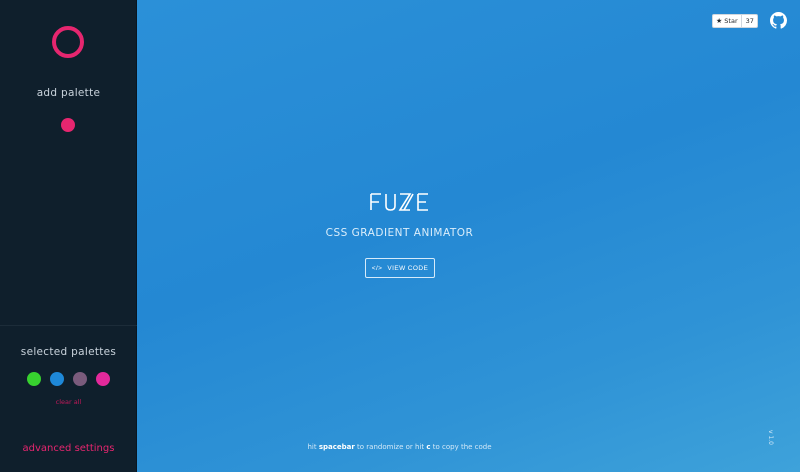 The width and height of the screenshot is (800, 472). Describe the element at coordinates (72, 379) in the screenshot. I see `selected-palettes-list` at that location.